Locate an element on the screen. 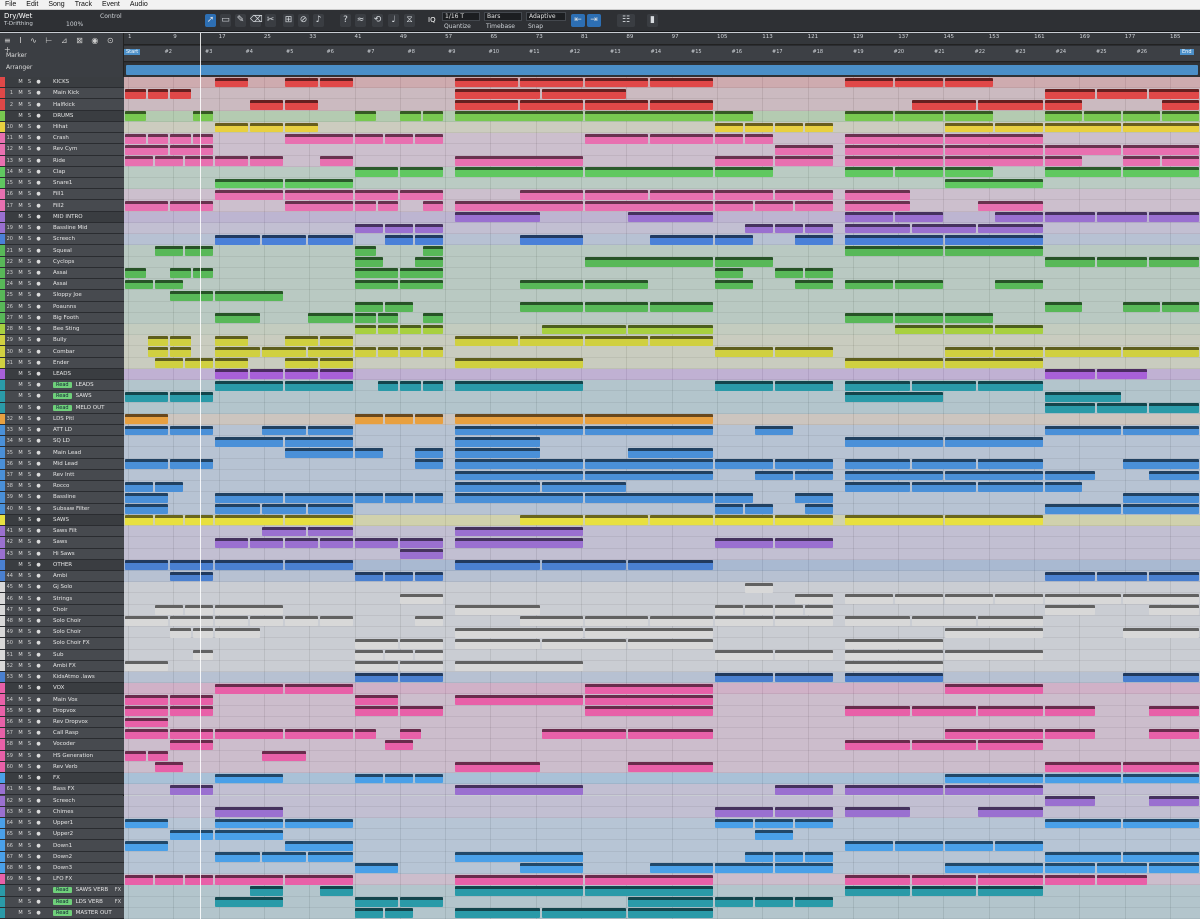 The height and width of the screenshot is (919, 1200). quantize-icon: ♩ is located at coordinates (393, 20).